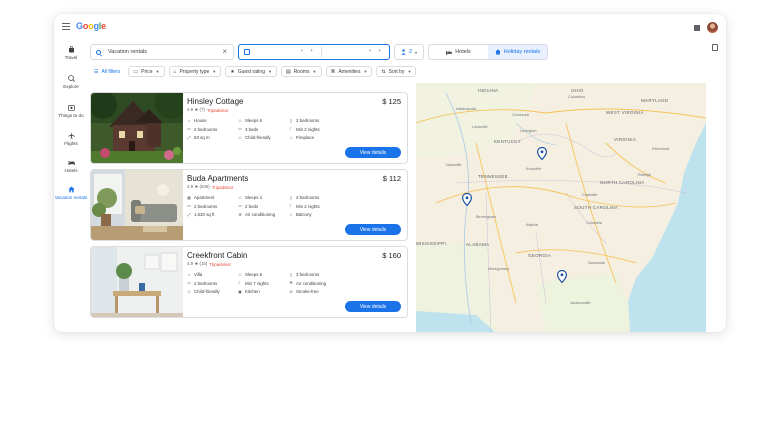 This screenshot has height=425, width=780. I want to click on nav-label: Vacation rentals, so click(71, 197).